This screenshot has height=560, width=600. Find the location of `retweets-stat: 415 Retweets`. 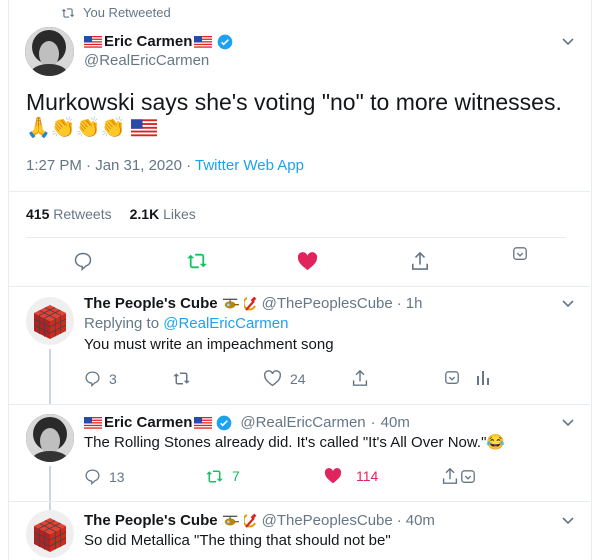

retweets-stat: 415 Retweets is located at coordinates (69, 214).